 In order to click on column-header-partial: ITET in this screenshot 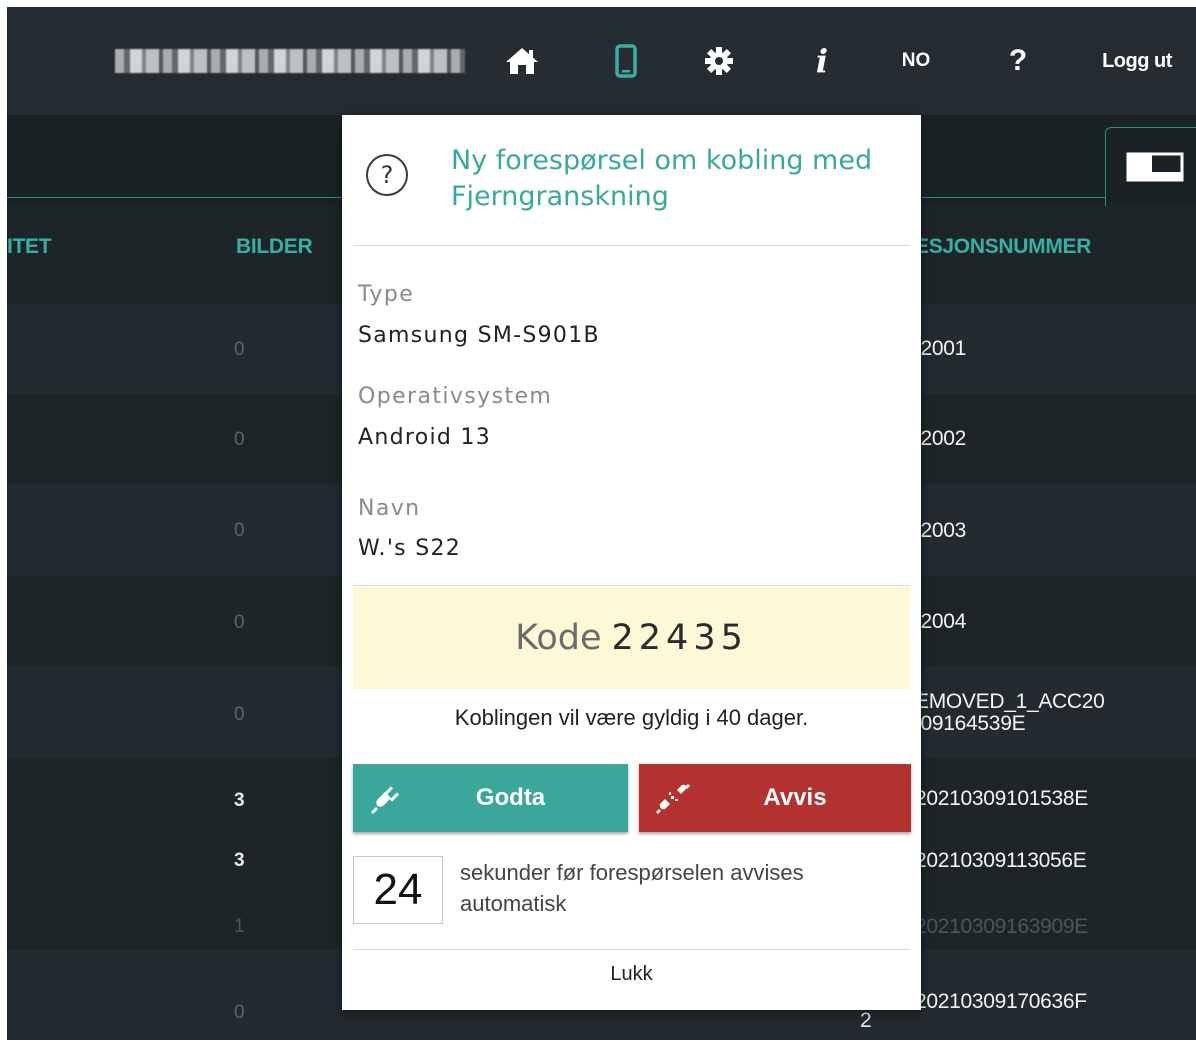, I will do `click(29, 247)`.